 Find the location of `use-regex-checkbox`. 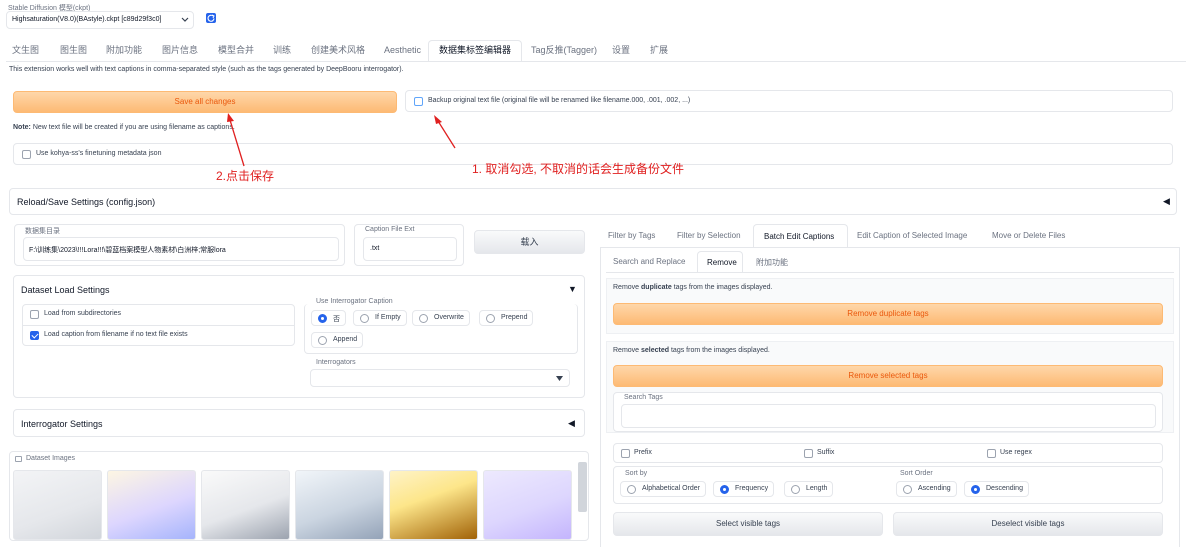

use-regex-checkbox is located at coordinates (991, 453).